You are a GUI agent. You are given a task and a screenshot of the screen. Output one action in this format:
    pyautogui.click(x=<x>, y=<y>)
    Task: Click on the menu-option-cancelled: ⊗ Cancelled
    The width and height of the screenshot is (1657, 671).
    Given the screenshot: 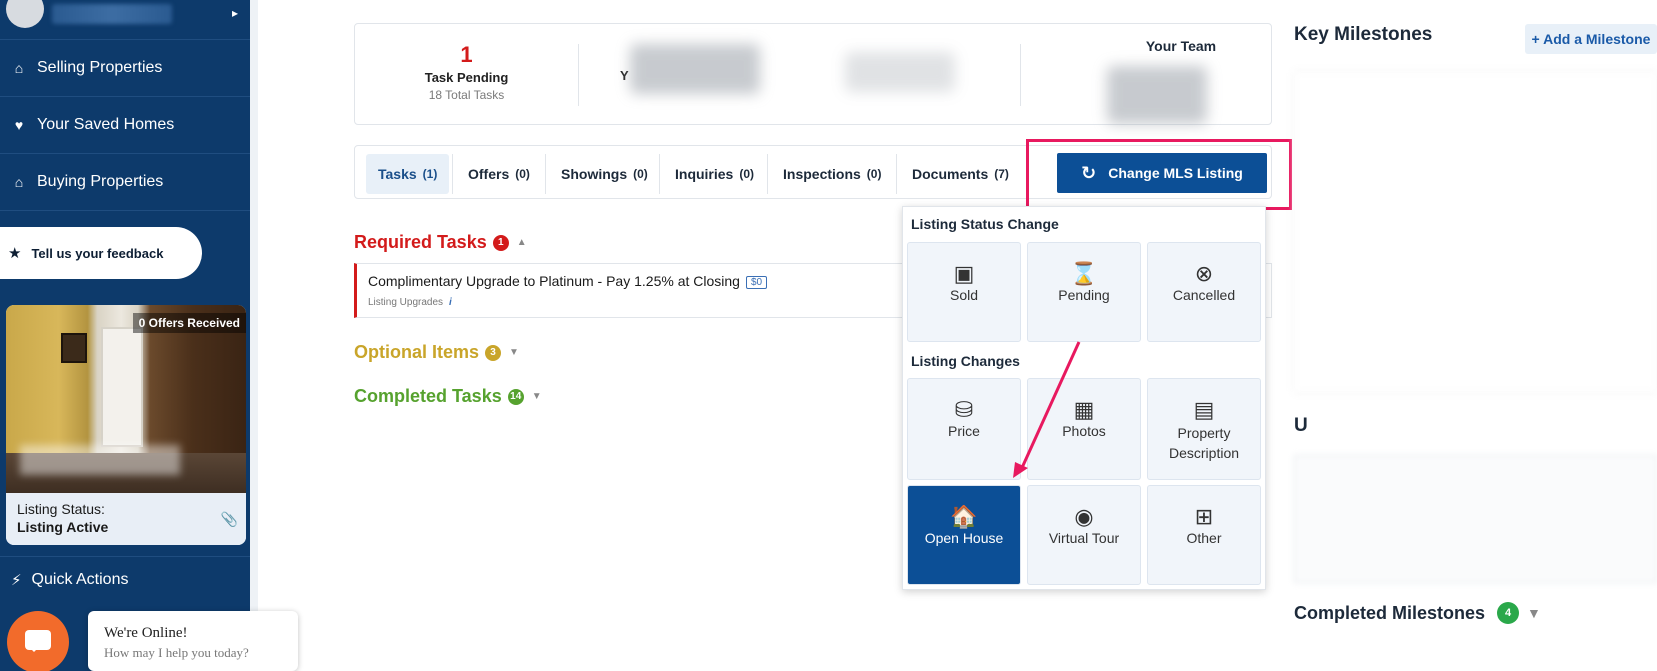 What is the action you would take?
    pyautogui.click(x=1204, y=292)
    